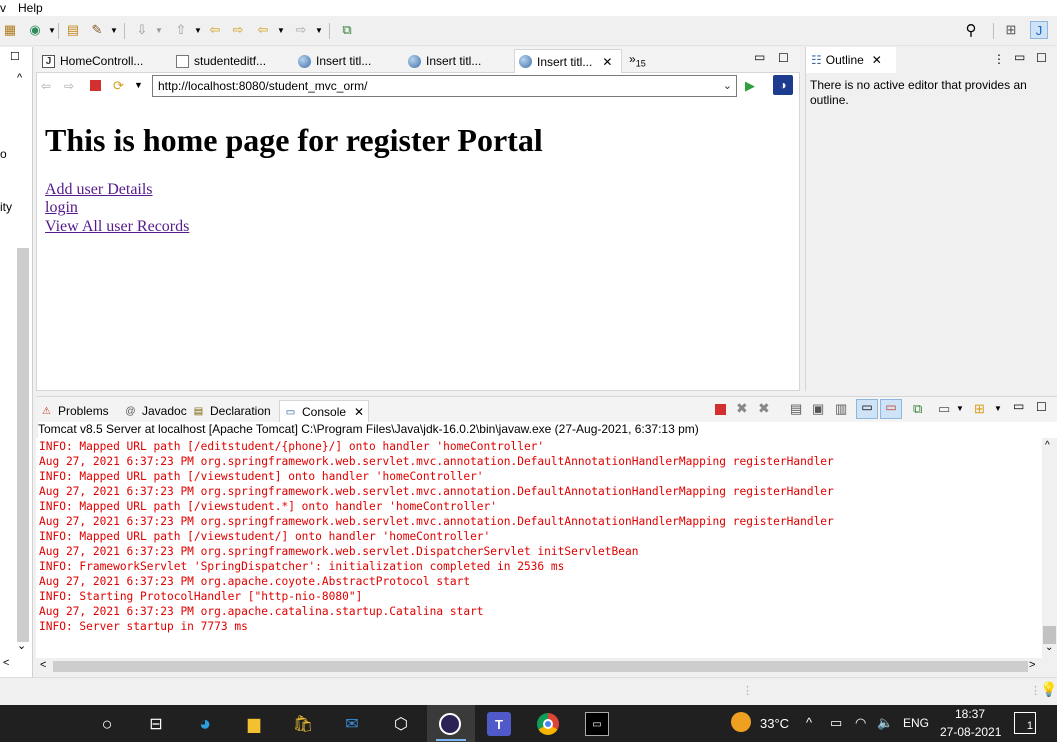  Describe the element at coordinates (401, 724) in the screenshot. I see `sketch-icon: ⬡` at that location.